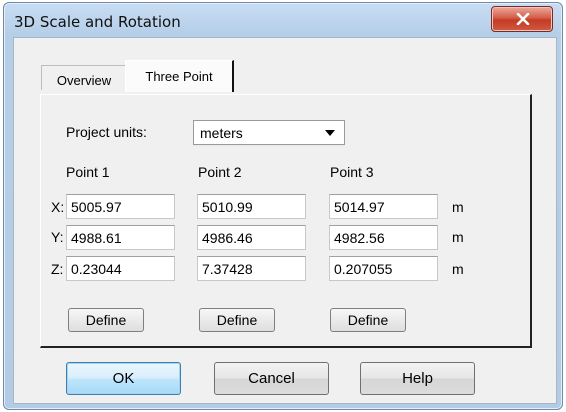  What do you see at coordinates (123, 378) in the screenshot?
I see `ok-button: OK` at bounding box center [123, 378].